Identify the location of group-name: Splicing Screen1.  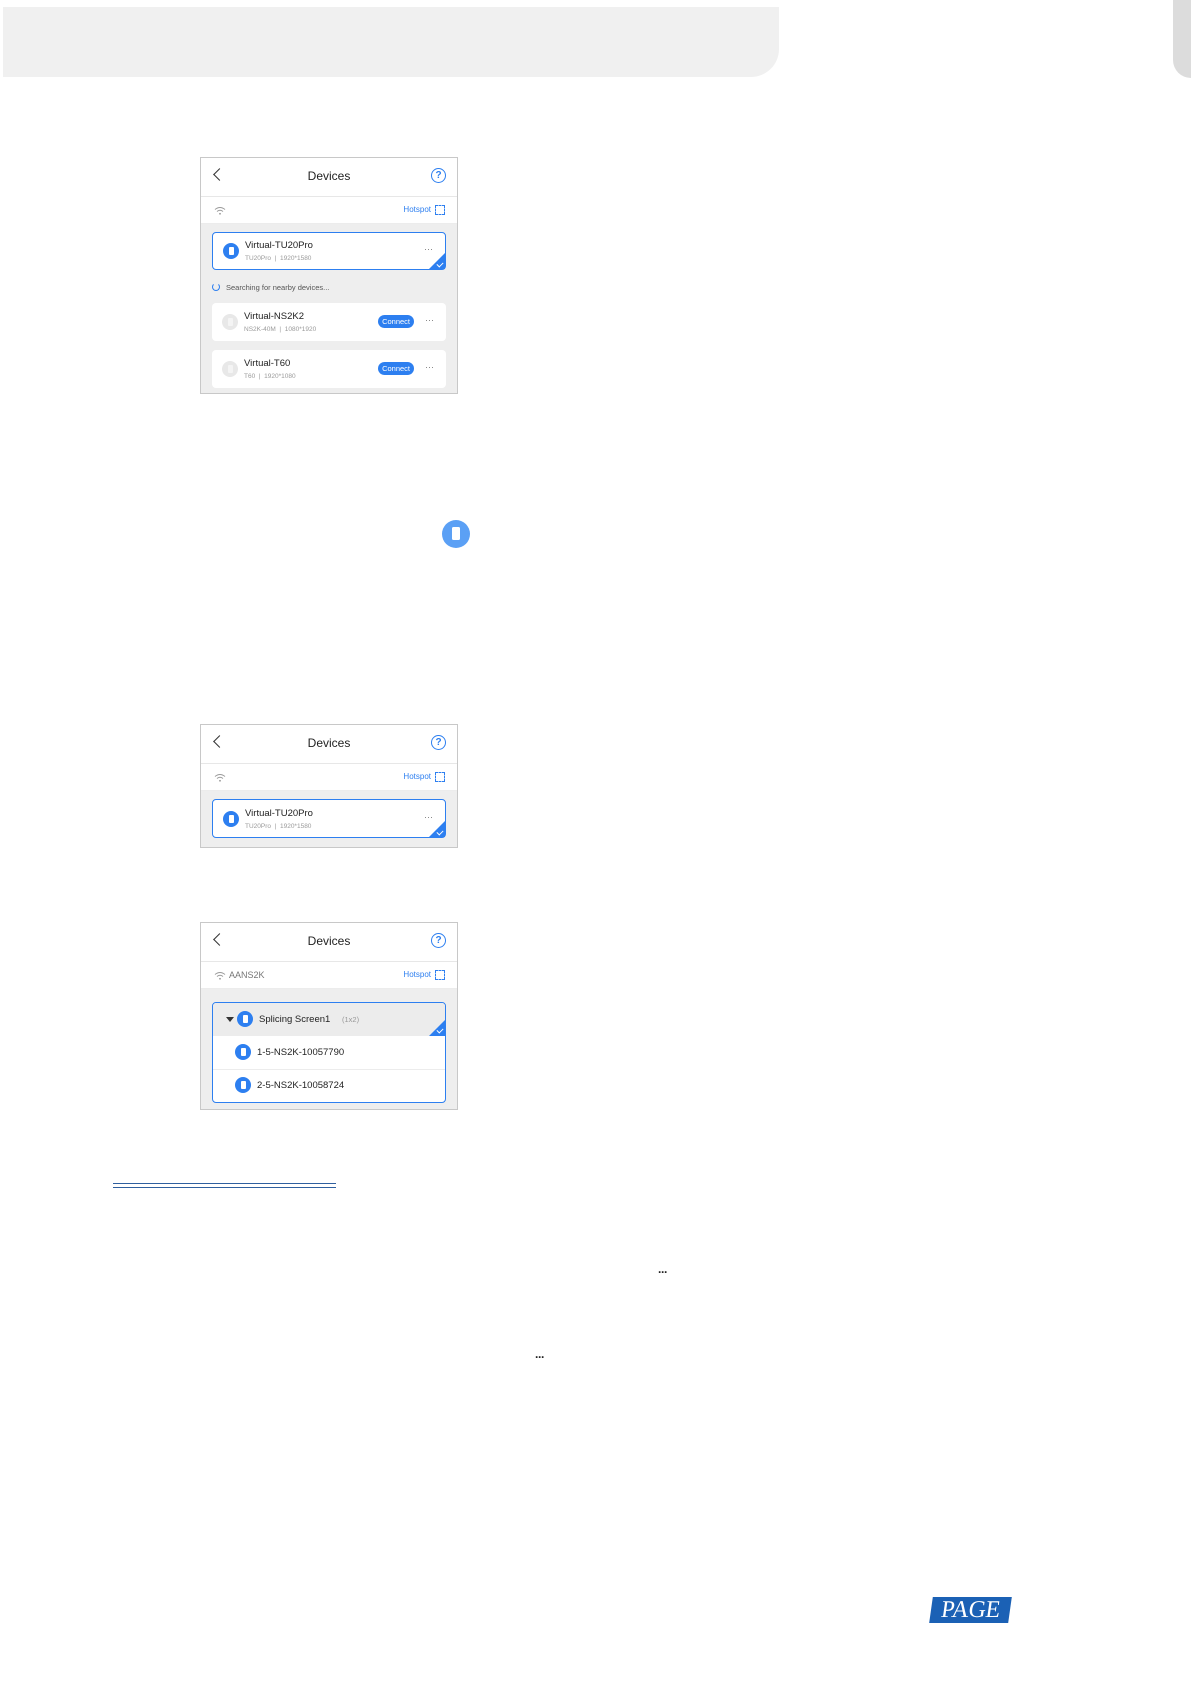
(295, 1019).